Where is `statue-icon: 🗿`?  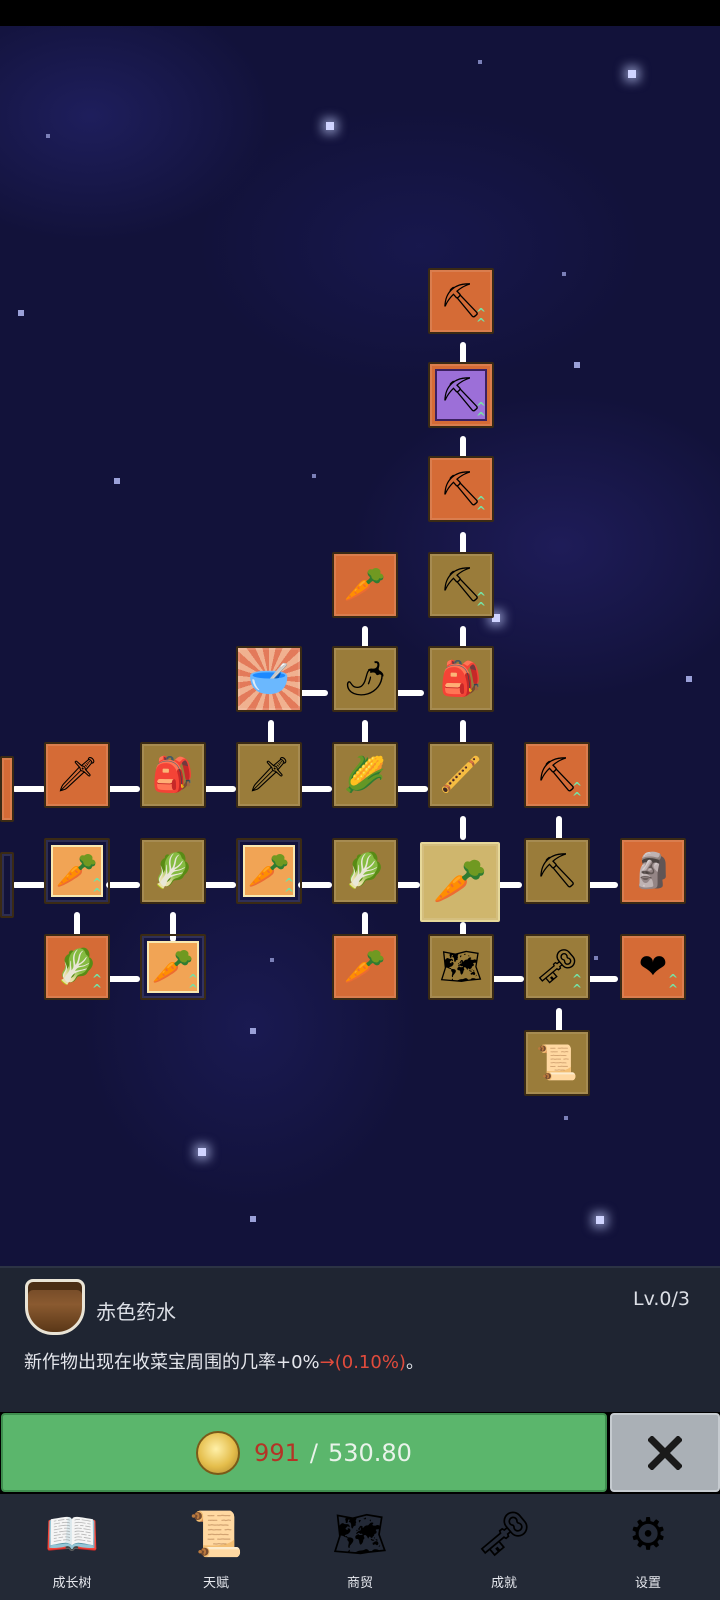
statue-icon: 🗿 is located at coordinates (653, 871).